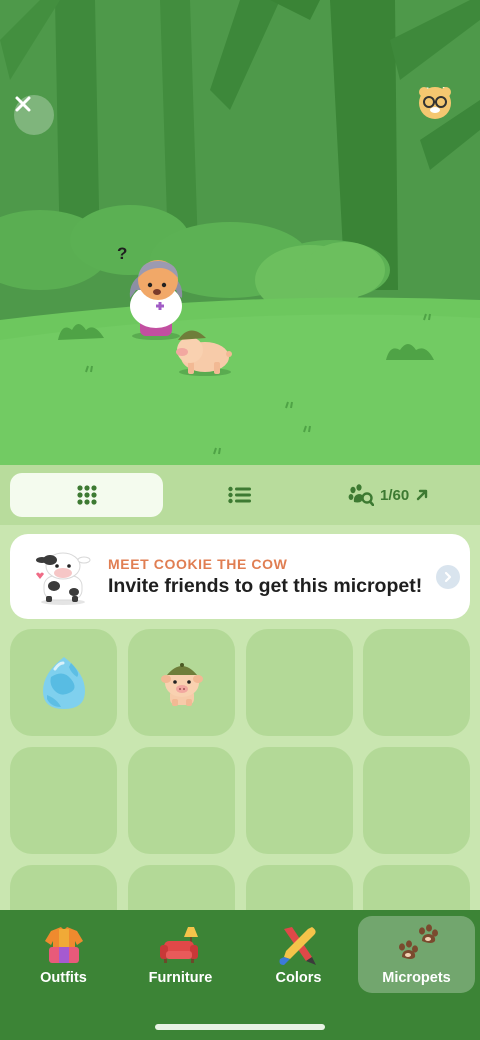 The height and width of the screenshot is (1040, 480). I want to click on collection-count-button: 1/60, so click(398, 495).